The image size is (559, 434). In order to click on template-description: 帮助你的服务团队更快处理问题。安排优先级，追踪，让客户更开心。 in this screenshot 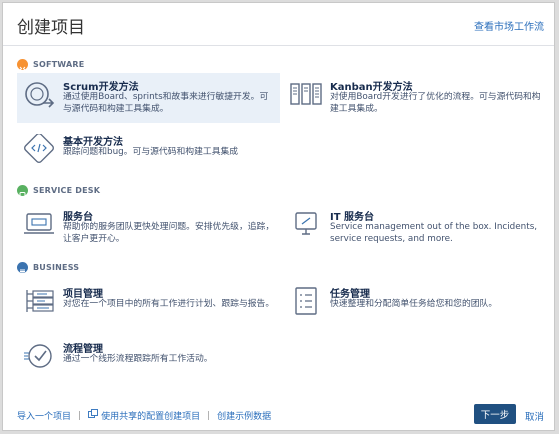, I will do `click(169, 233)`.